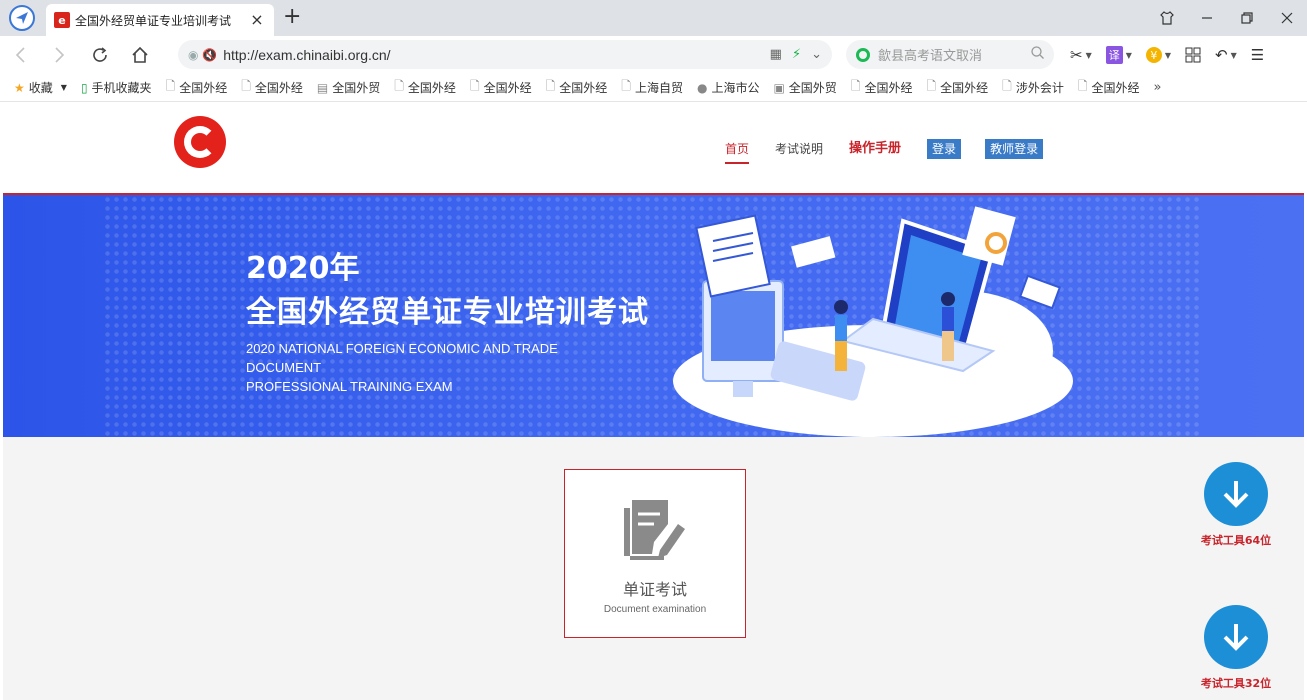  I want to click on browser-tab-bar: e 全国外经贸单证专业培训考试 × +, so click(653, 18).